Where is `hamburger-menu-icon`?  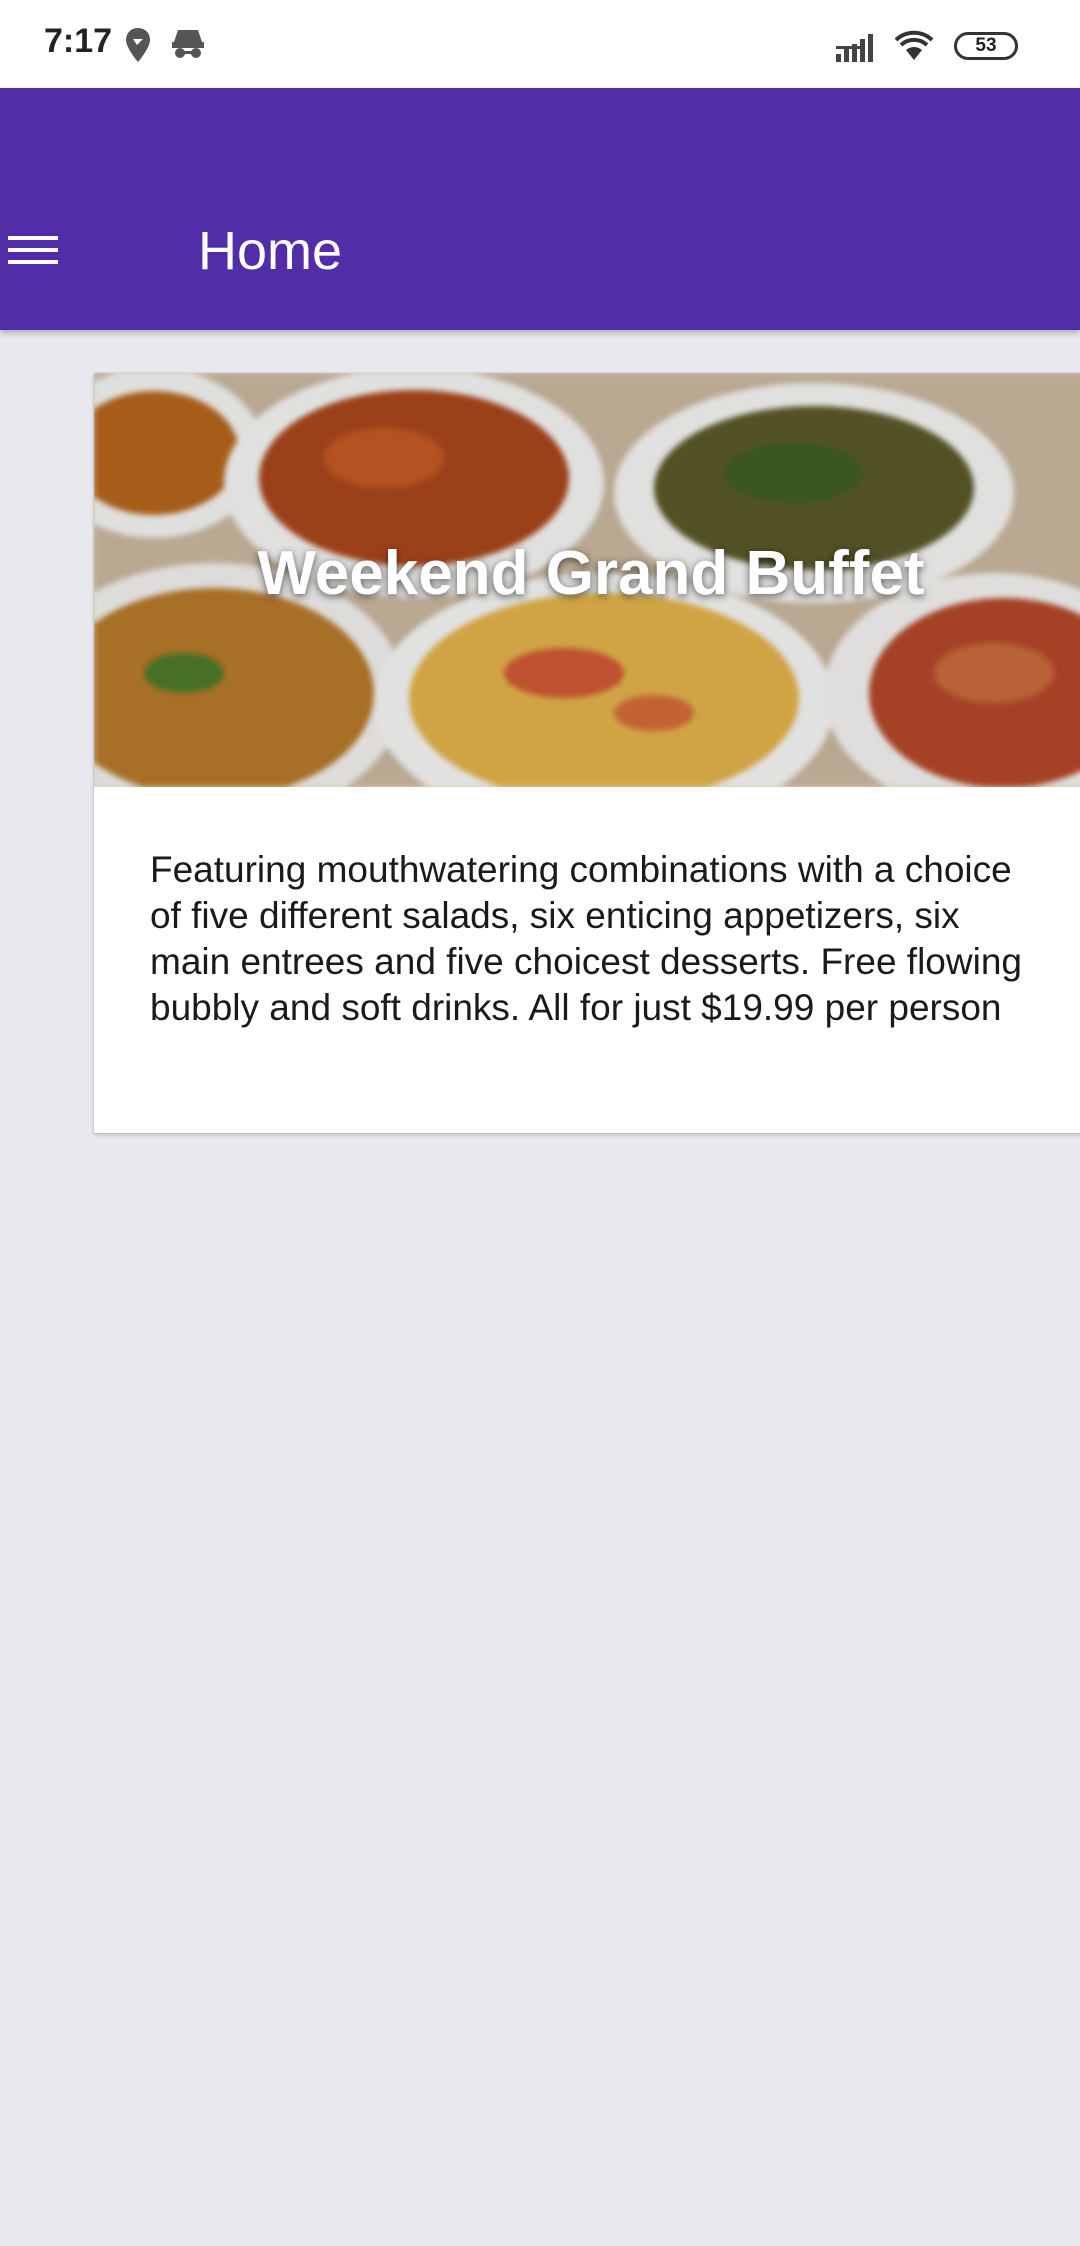
hamburger-menu-icon is located at coordinates (32, 250).